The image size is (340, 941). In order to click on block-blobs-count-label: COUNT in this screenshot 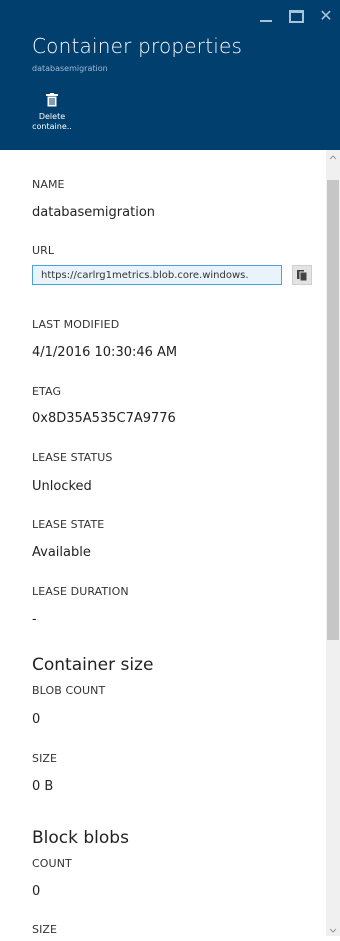, I will do `click(52, 863)`.